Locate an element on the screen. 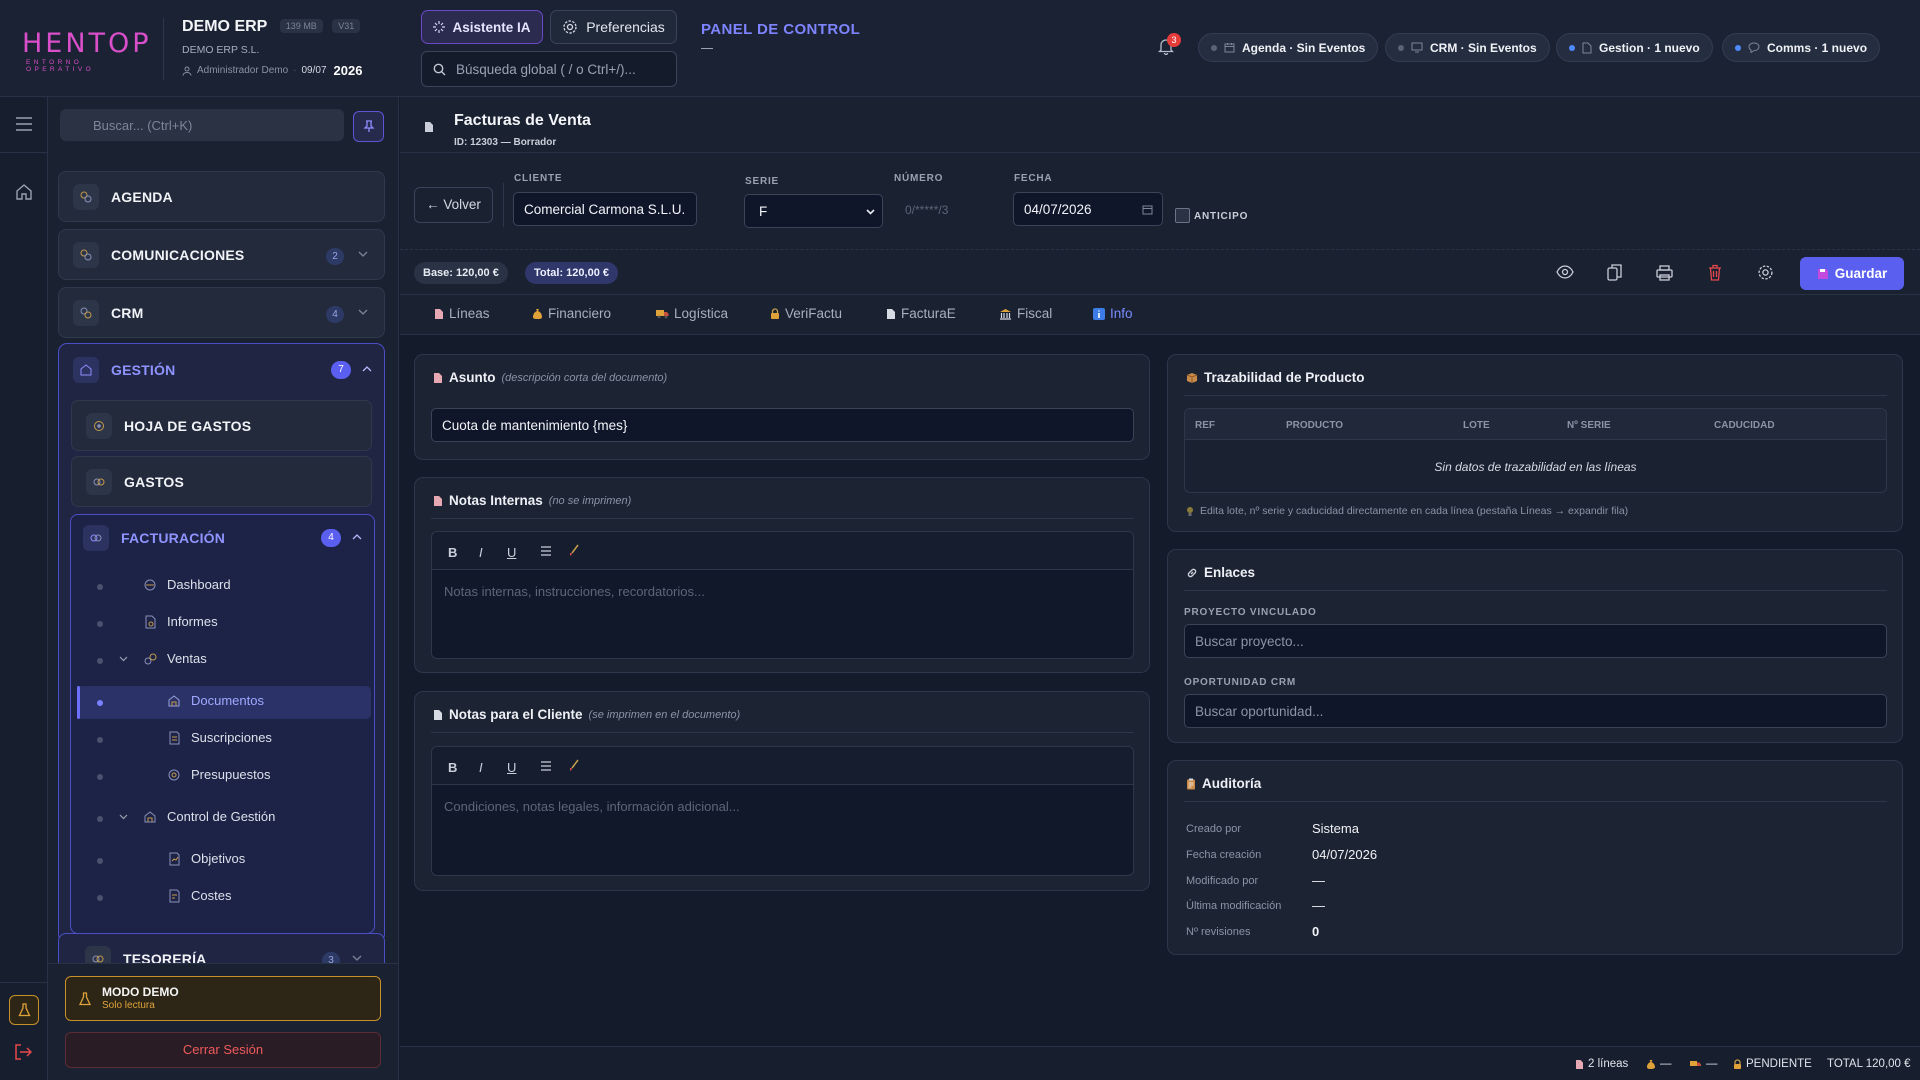 This screenshot has width=1920, height=1080. numero-value: 0/*****/3 is located at coordinates (927, 210).